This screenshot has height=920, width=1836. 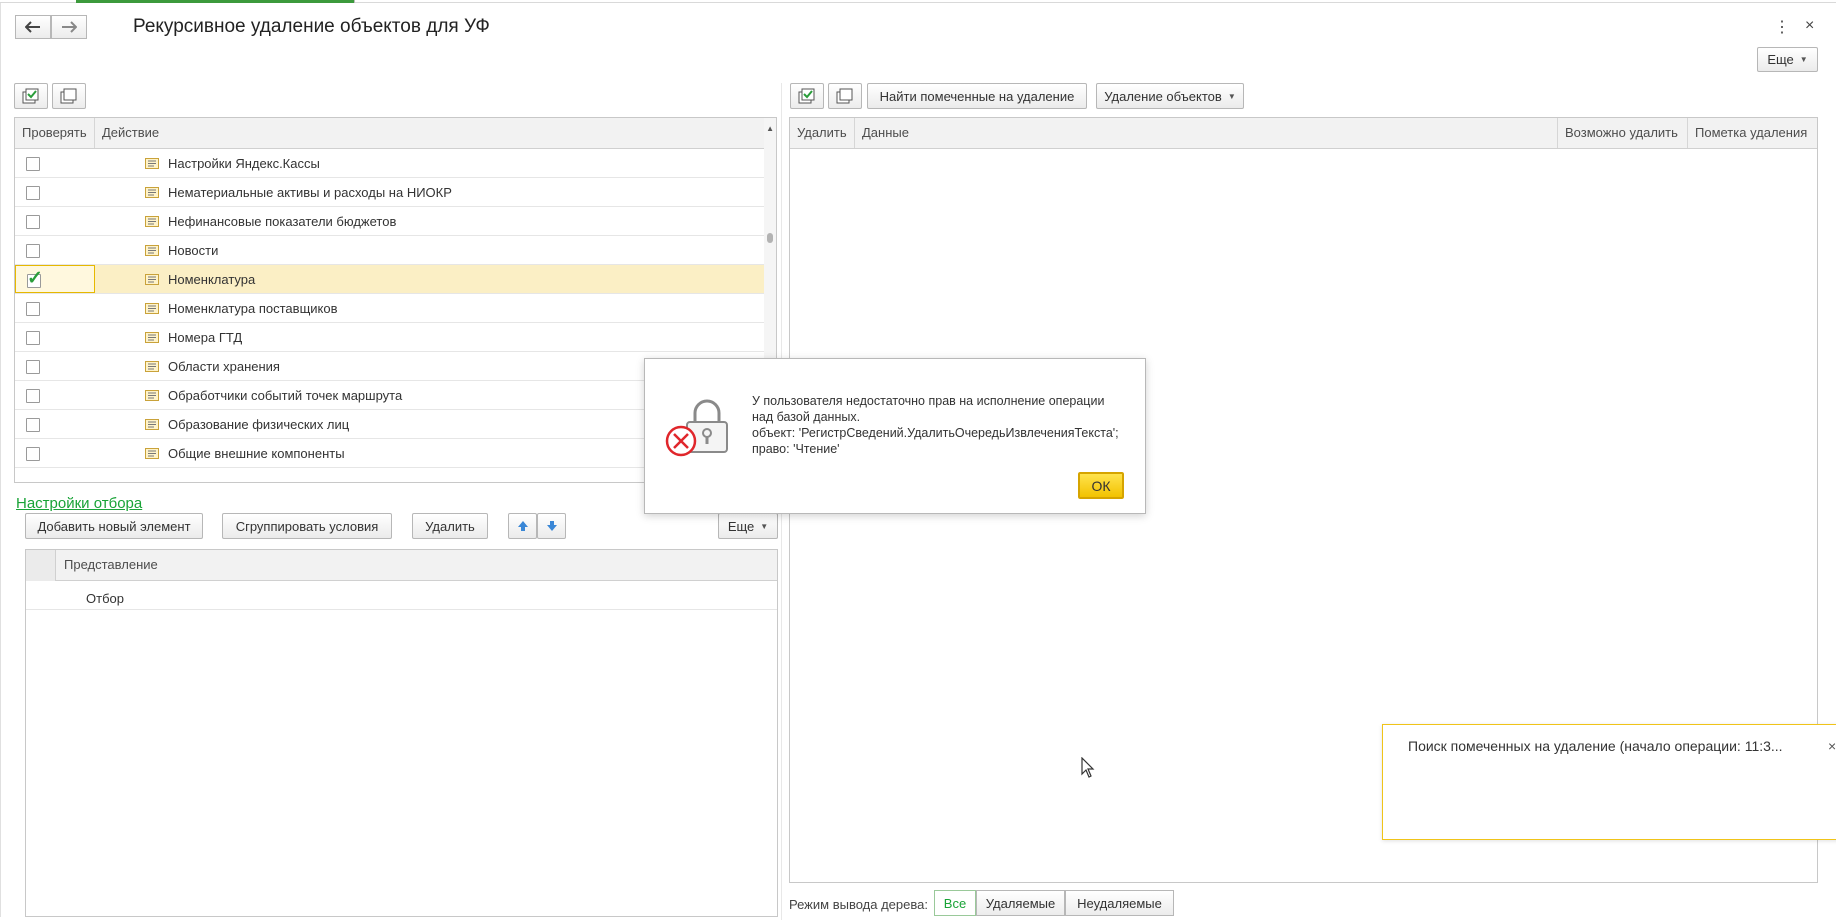 I want to click on column-delete: Удалить, so click(x=822, y=133).